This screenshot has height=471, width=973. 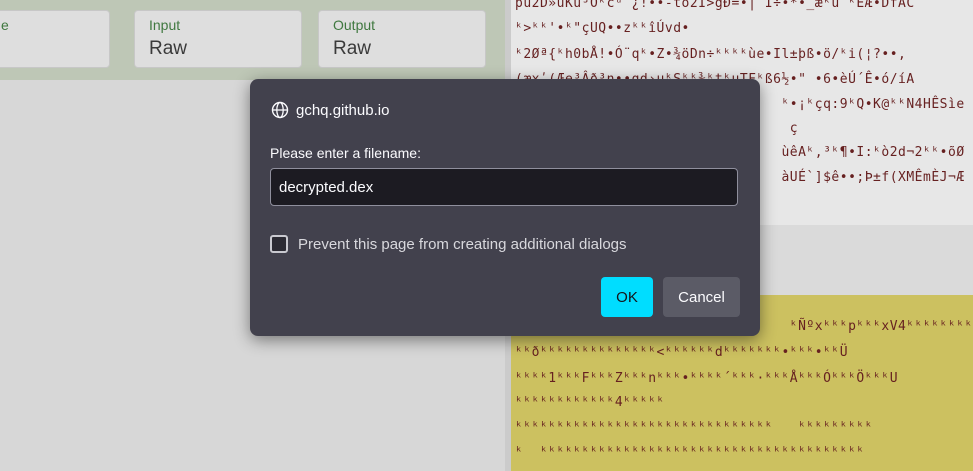 I want to click on ok-button: OK, so click(x=627, y=297).